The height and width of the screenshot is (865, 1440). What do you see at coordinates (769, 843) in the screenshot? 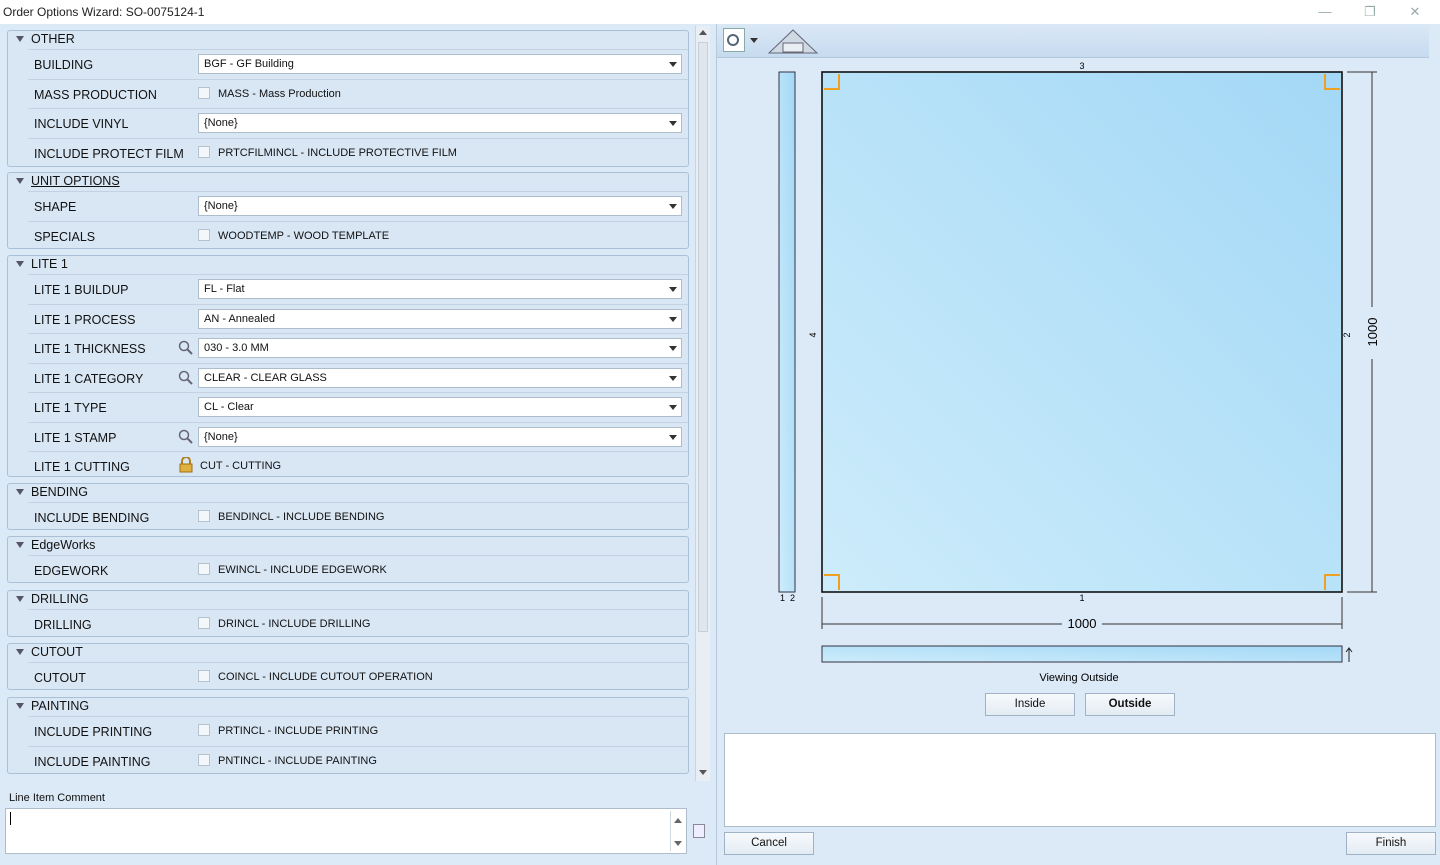
I see `cancel-button: Cancel` at bounding box center [769, 843].